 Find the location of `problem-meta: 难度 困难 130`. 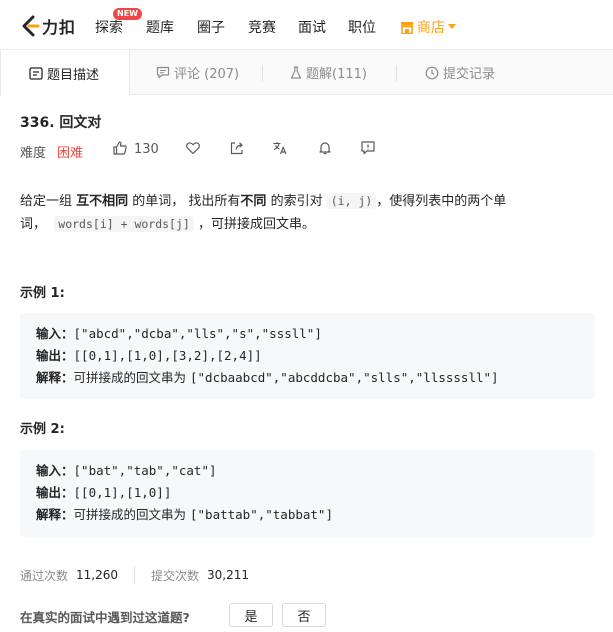

problem-meta: 难度 困难 130 is located at coordinates (220, 150).